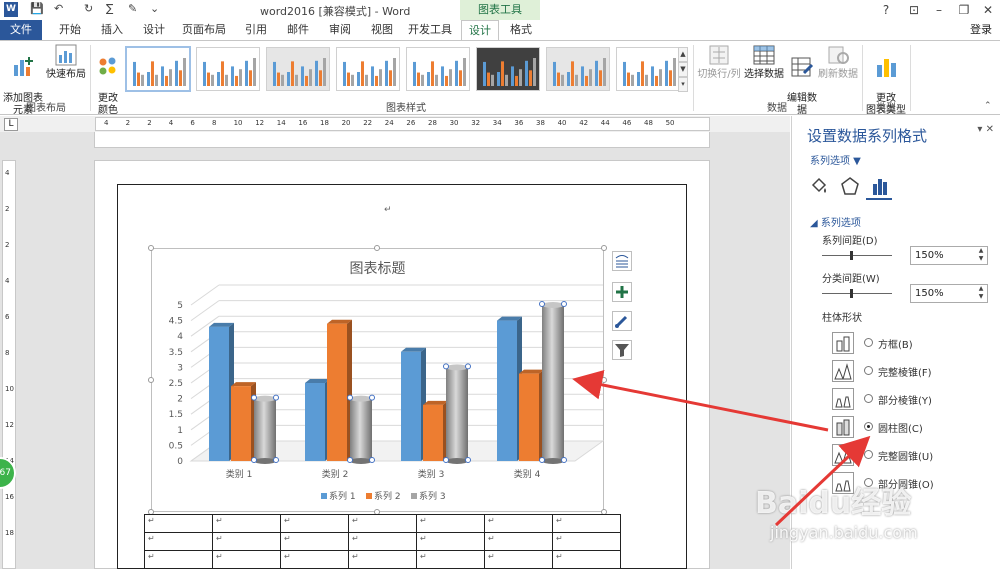 This screenshot has width=1000, height=569. I want to click on tab-chart-format: 格式, so click(521, 30).